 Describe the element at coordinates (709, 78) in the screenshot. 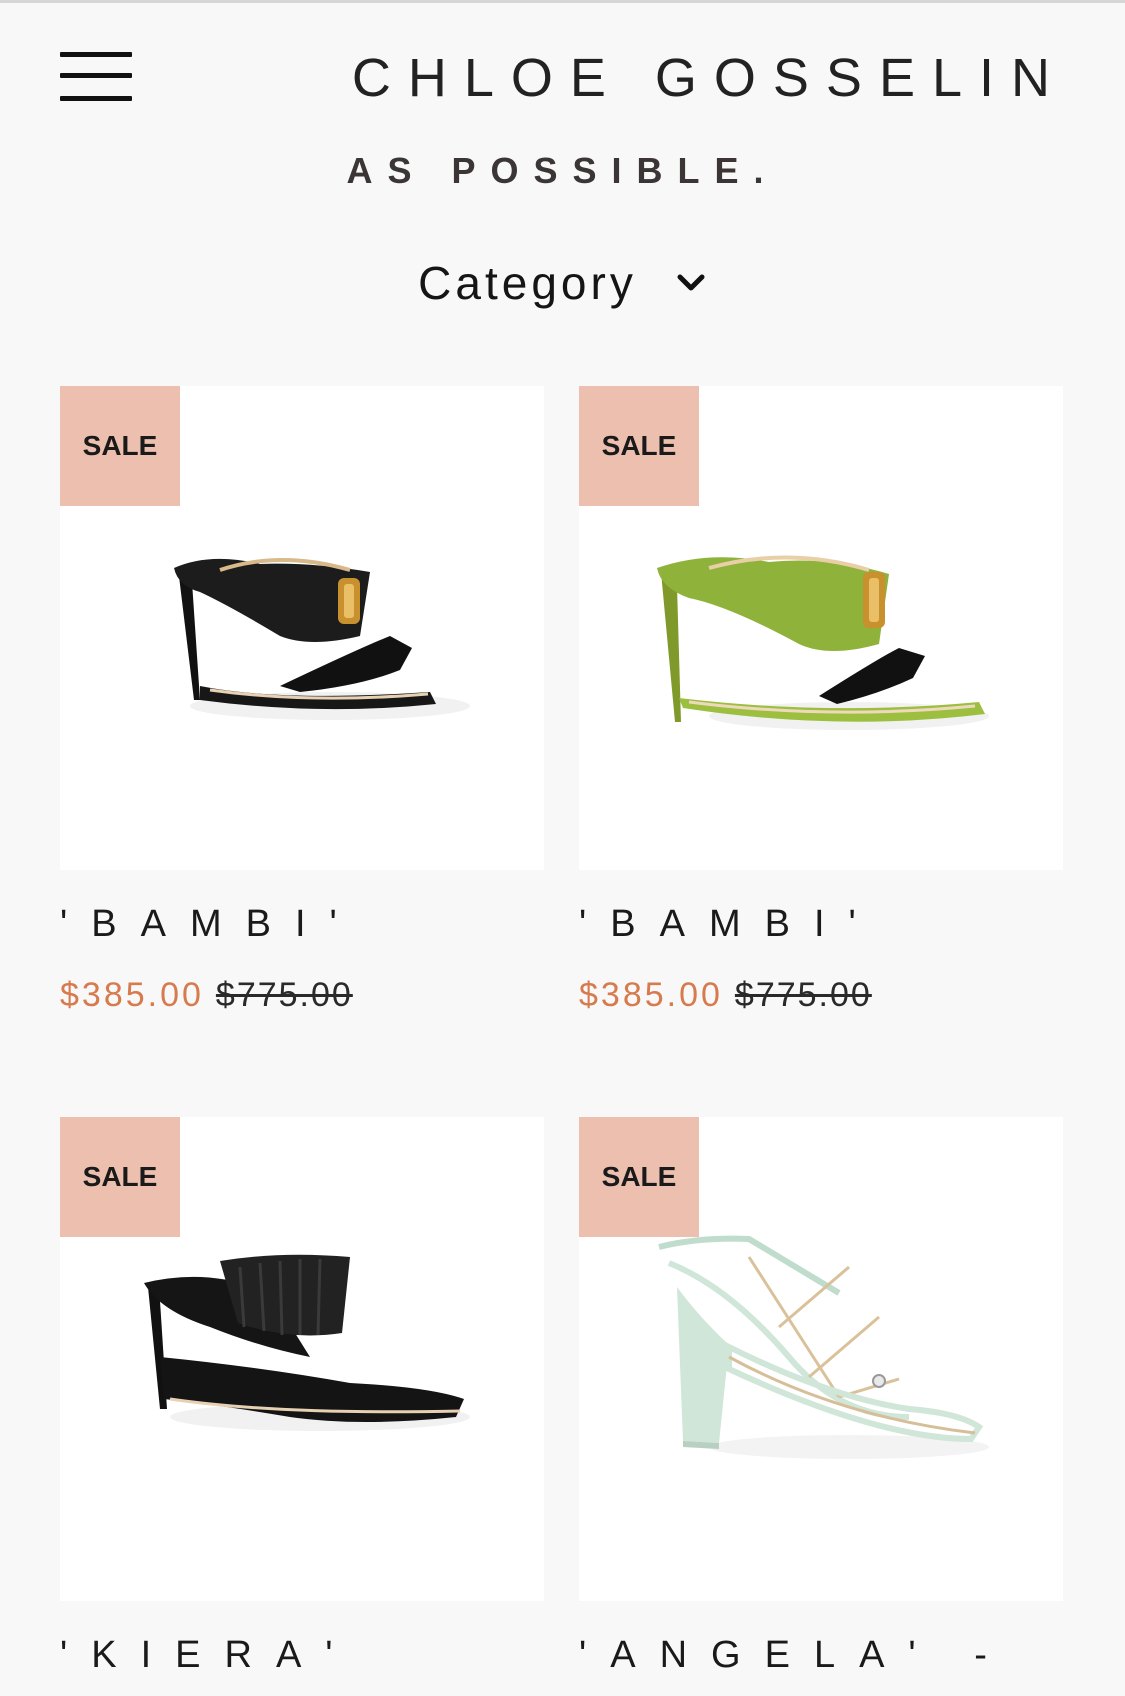

I see `brand-logo: CHLOE GOSSELIN` at that location.